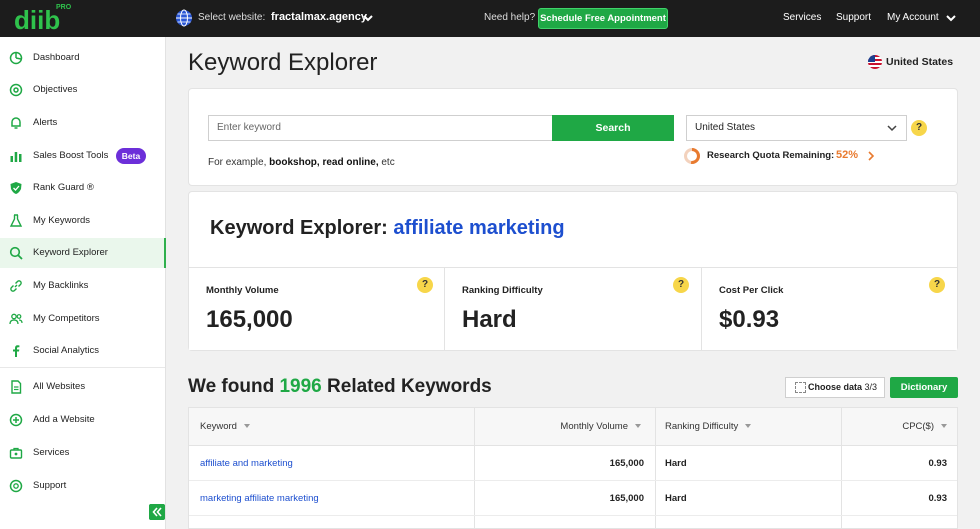 Image resolution: width=980 pixels, height=529 pixels. Describe the element at coordinates (751, 290) in the screenshot. I see `metric-label: Cost Per Click` at that location.